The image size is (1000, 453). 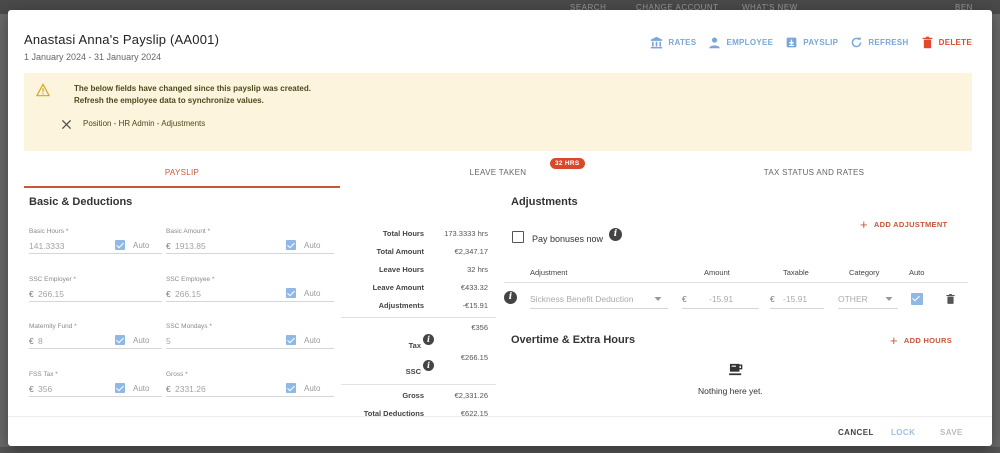 What do you see at coordinates (418, 317) in the screenshot?
I see `summary-divider` at bounding box center [418, 317].